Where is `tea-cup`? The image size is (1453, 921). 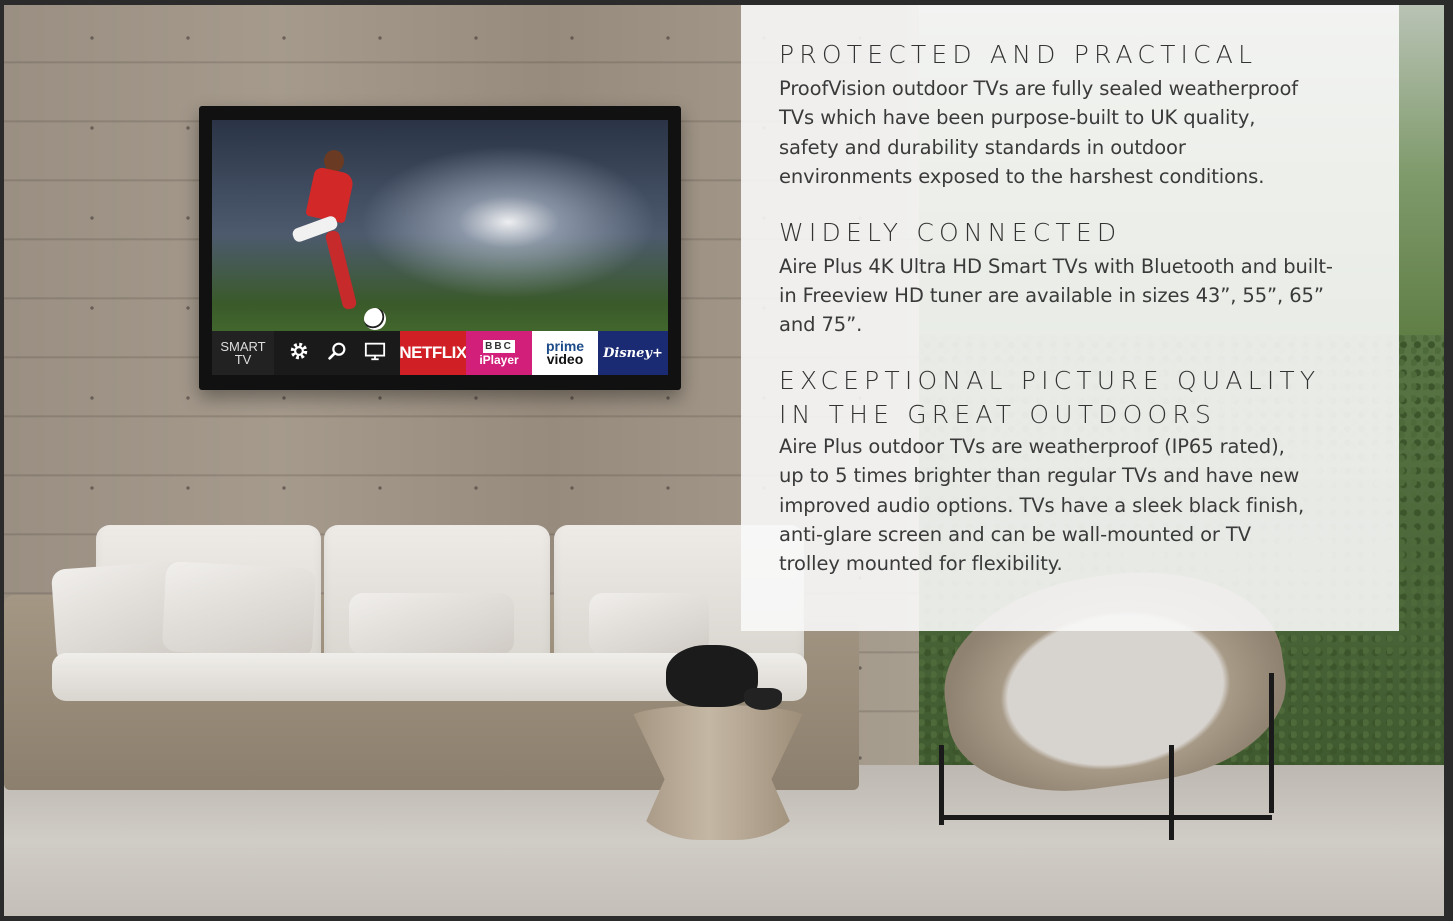 tea-cup is located at coordinates (763, 699).